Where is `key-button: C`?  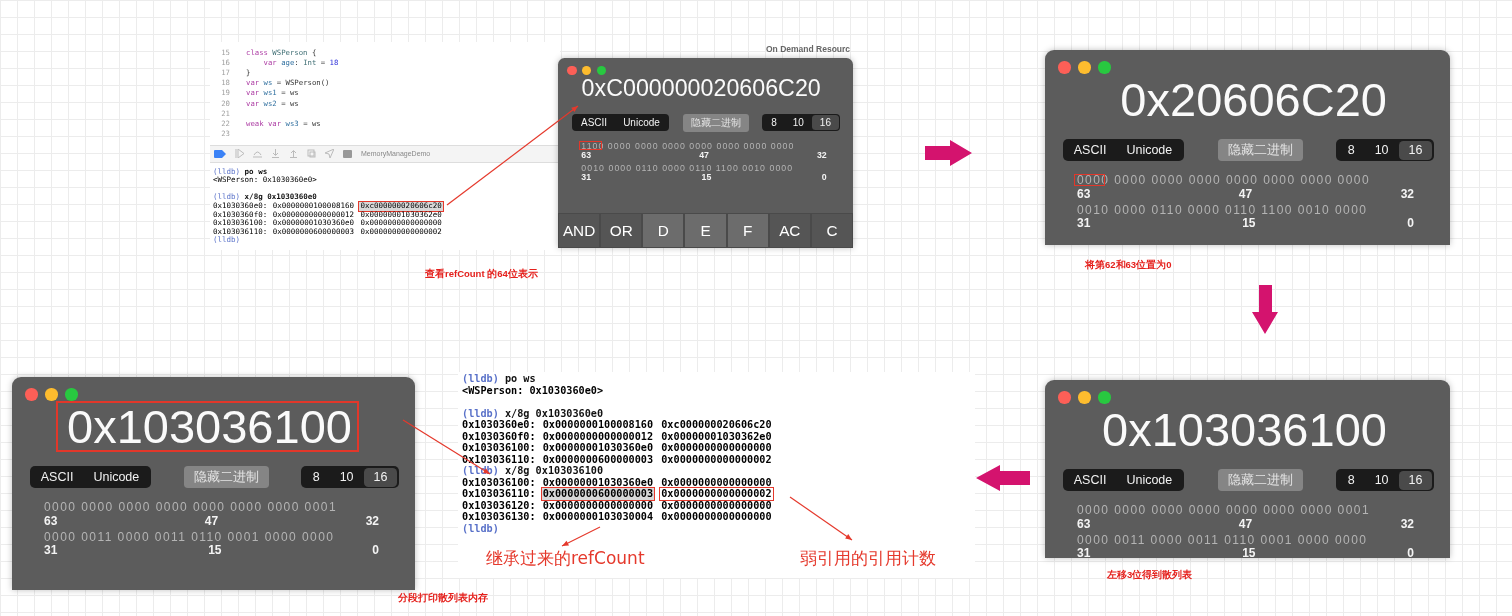 key-button: C is located at coordinates (831, 230).